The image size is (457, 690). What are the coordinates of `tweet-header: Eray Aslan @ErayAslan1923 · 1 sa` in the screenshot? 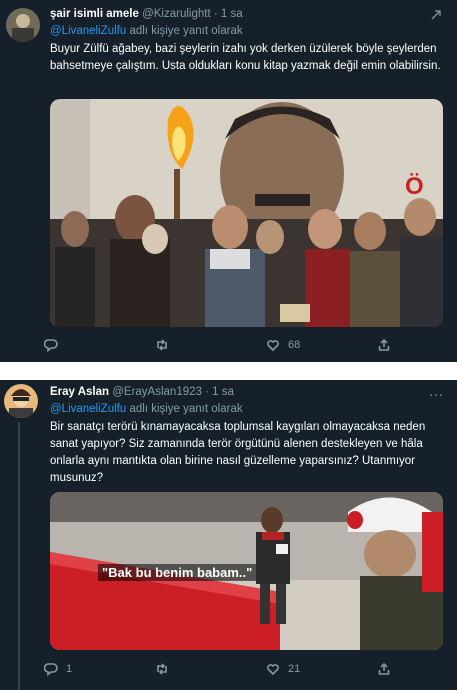 It's located at (142, 394).